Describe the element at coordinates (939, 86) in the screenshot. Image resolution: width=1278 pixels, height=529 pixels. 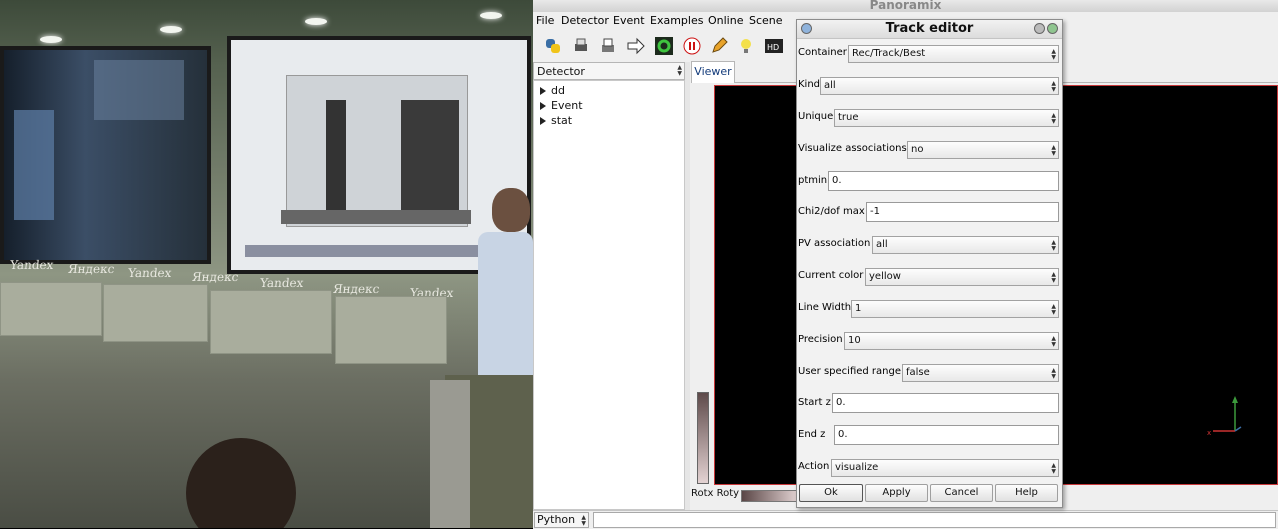
I see `kind-combo: all ▲ ▼` at that location.